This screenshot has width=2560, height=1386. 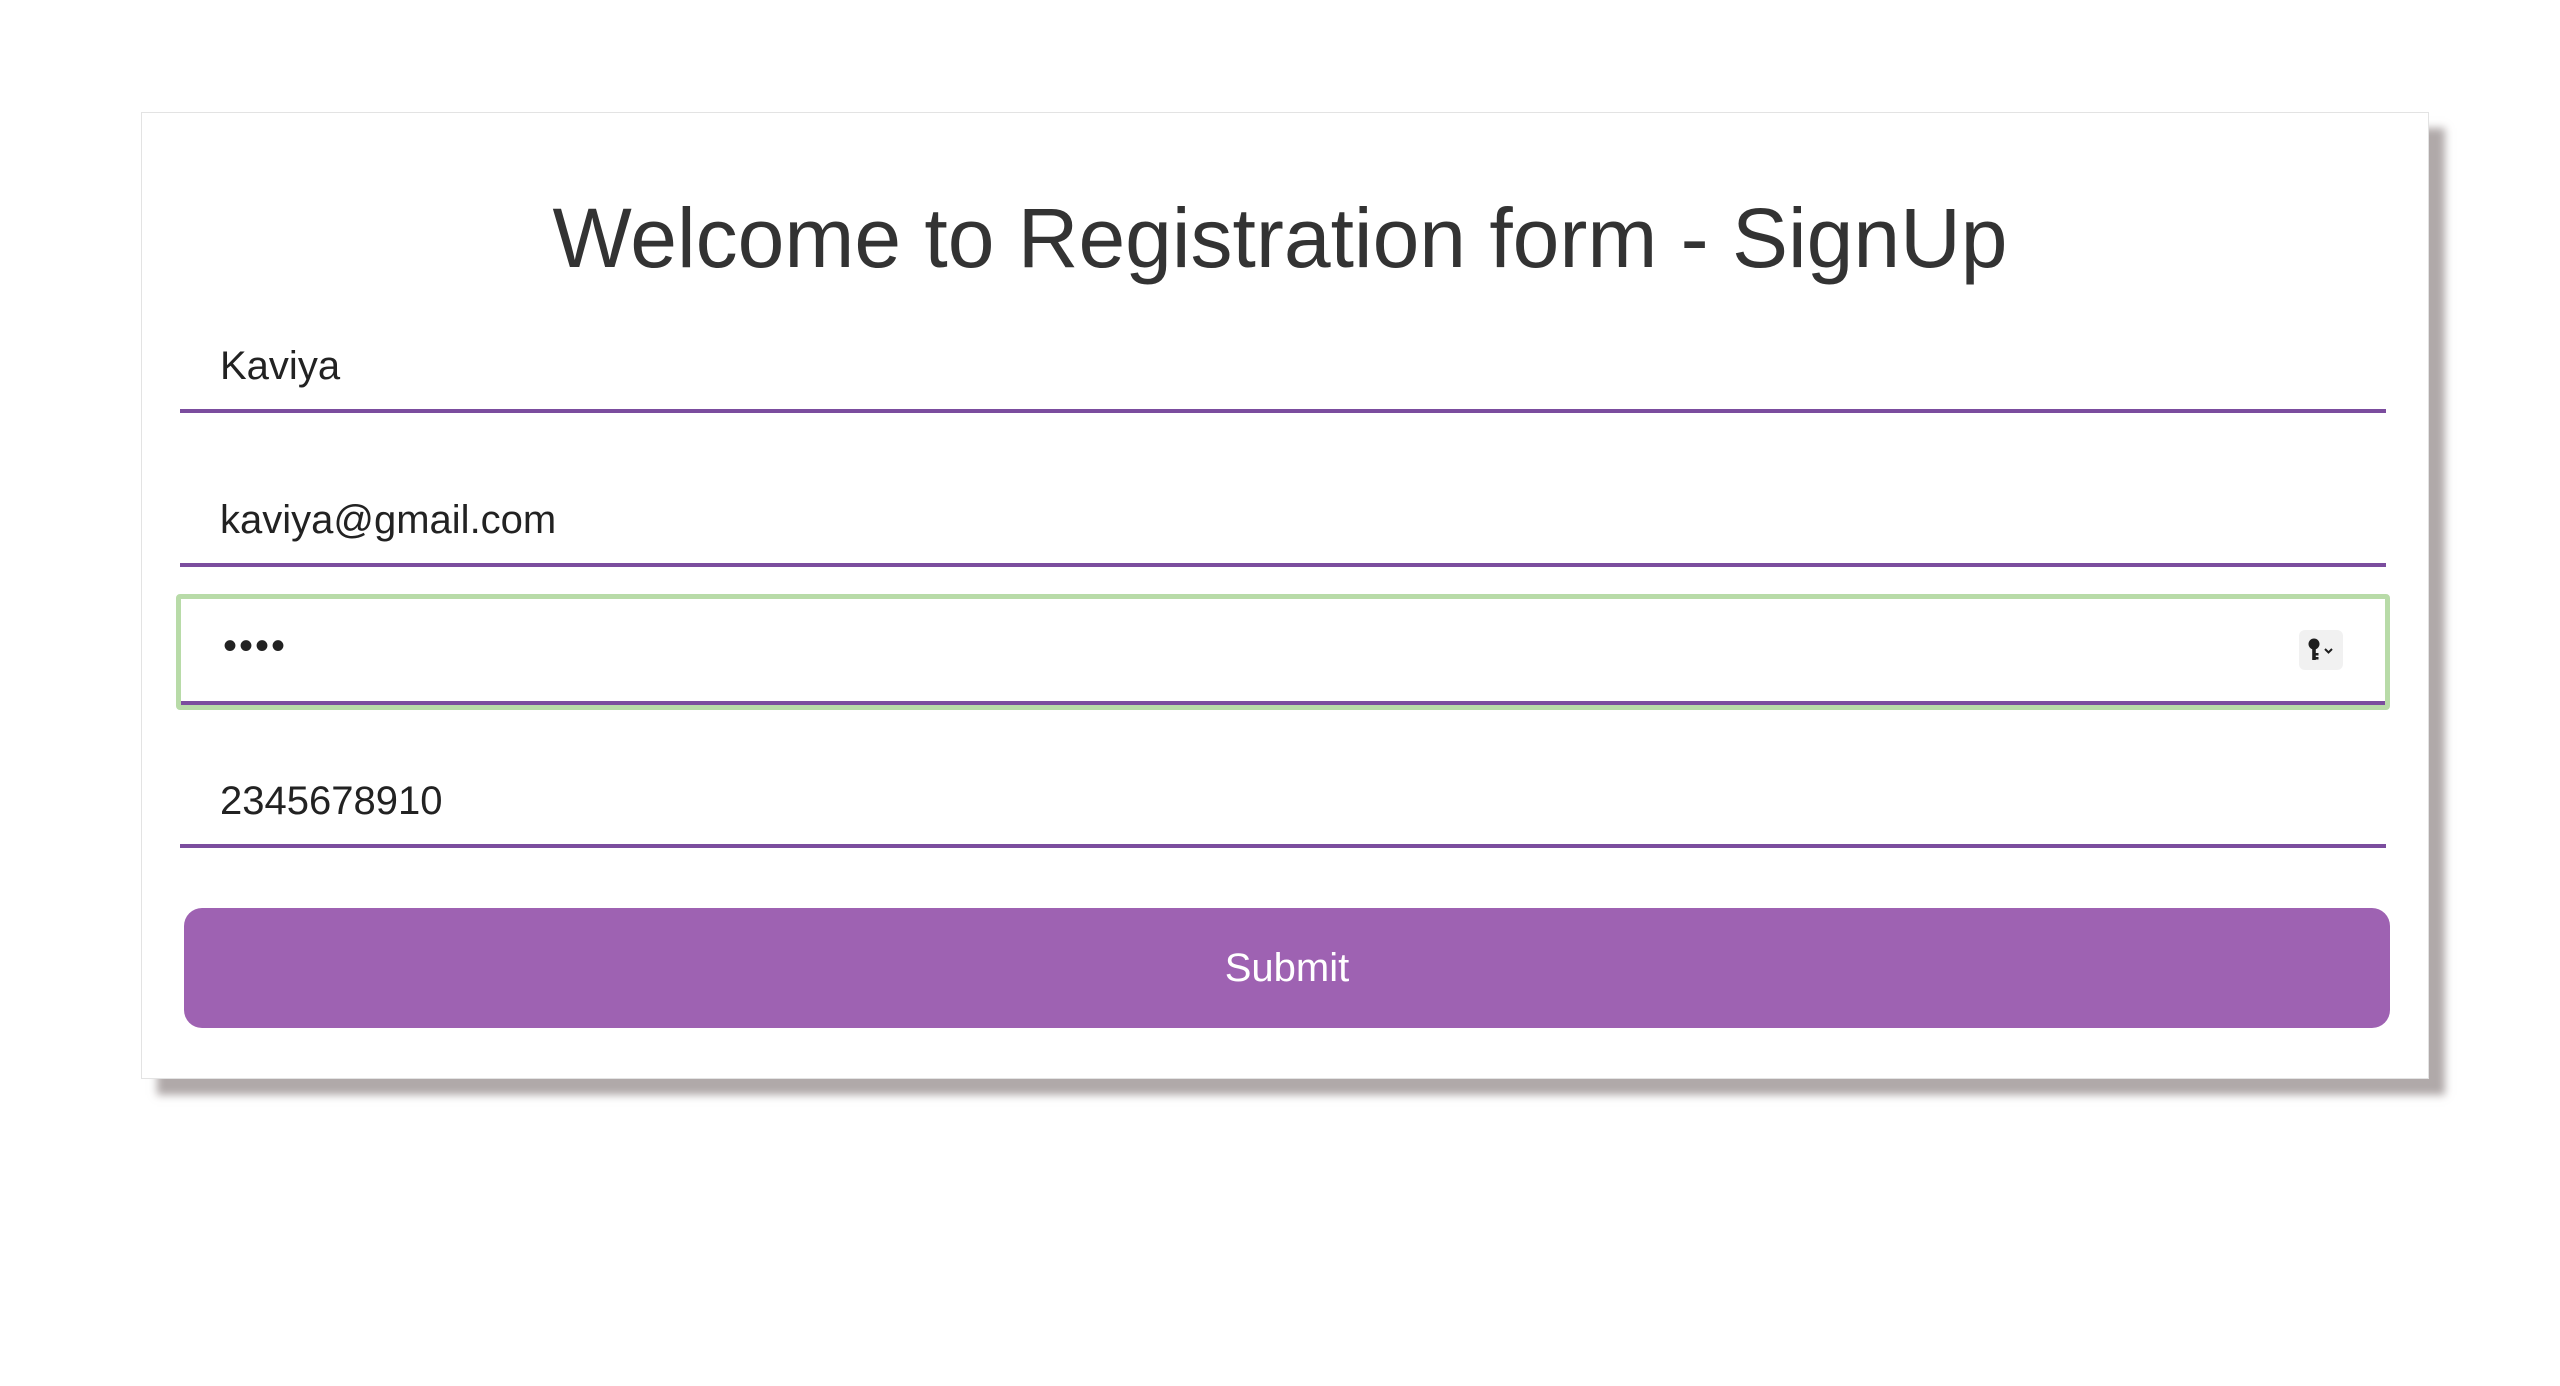 I want to click on email-value: kaviya@gmail.com, so click(x=388, y=520).